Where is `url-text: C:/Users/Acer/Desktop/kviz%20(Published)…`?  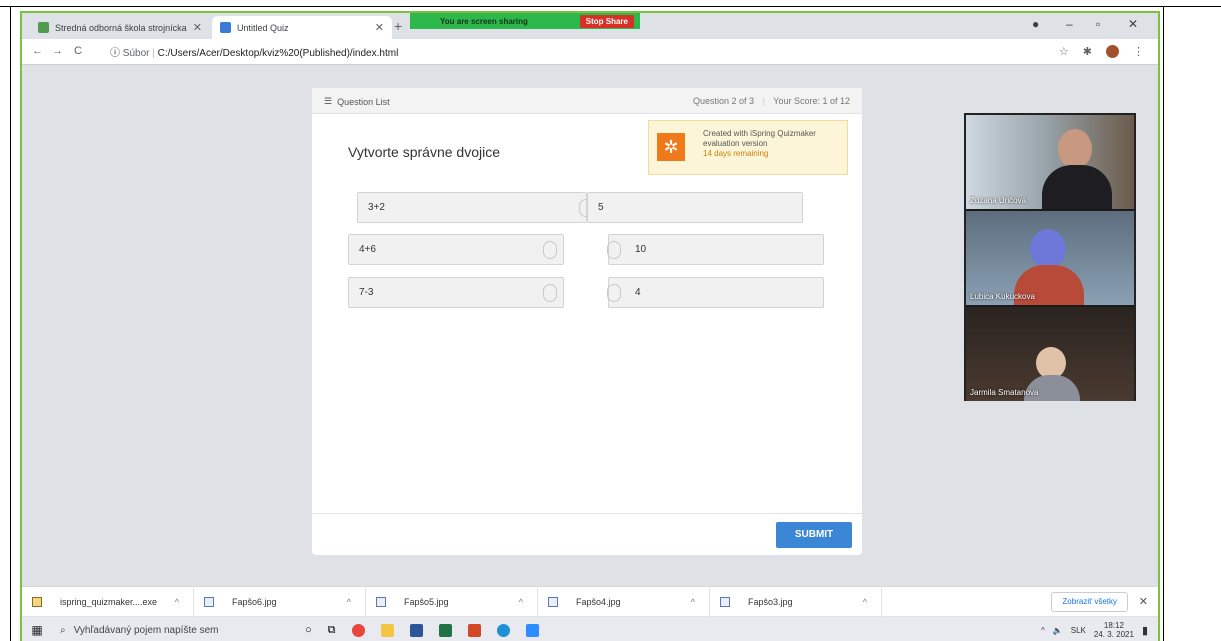
url-text: C:/Users/Acer/Desktop/kviz%20(Published)… is located at coordinates (278, 53).